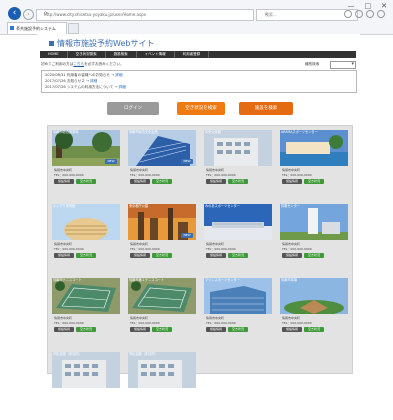  Describe the element at coordinates (73, 28) in the screenshot. I see `new-tab-button` at that location.